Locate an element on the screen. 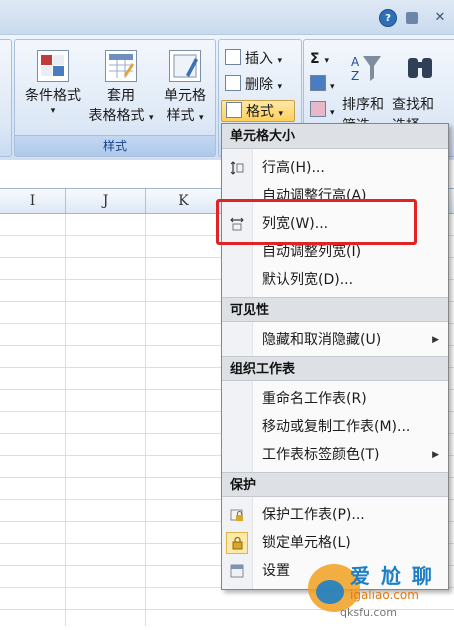 This screenshot has height=630, width=454. insert-button: 插入 ▾ is located at coordinates (253, 59).